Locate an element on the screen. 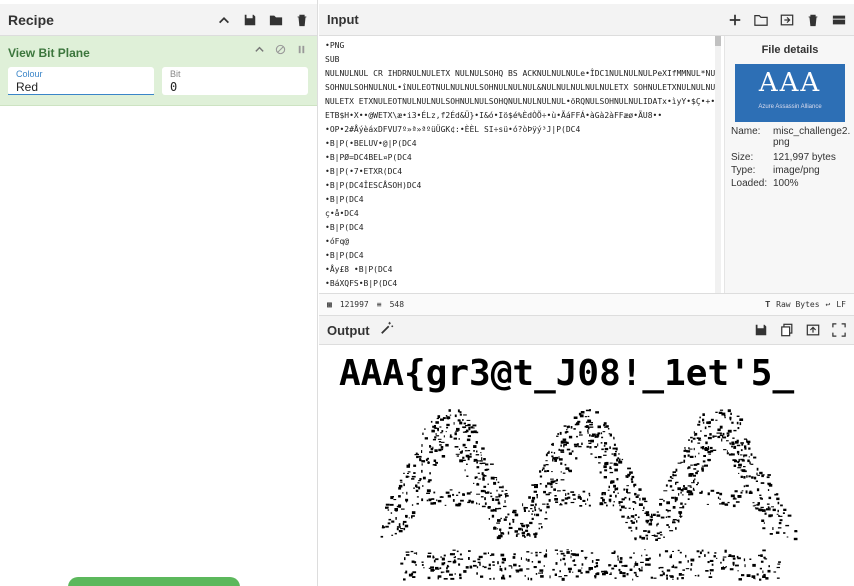  colour-field: Colour Red is located at coordinates (81, 81).